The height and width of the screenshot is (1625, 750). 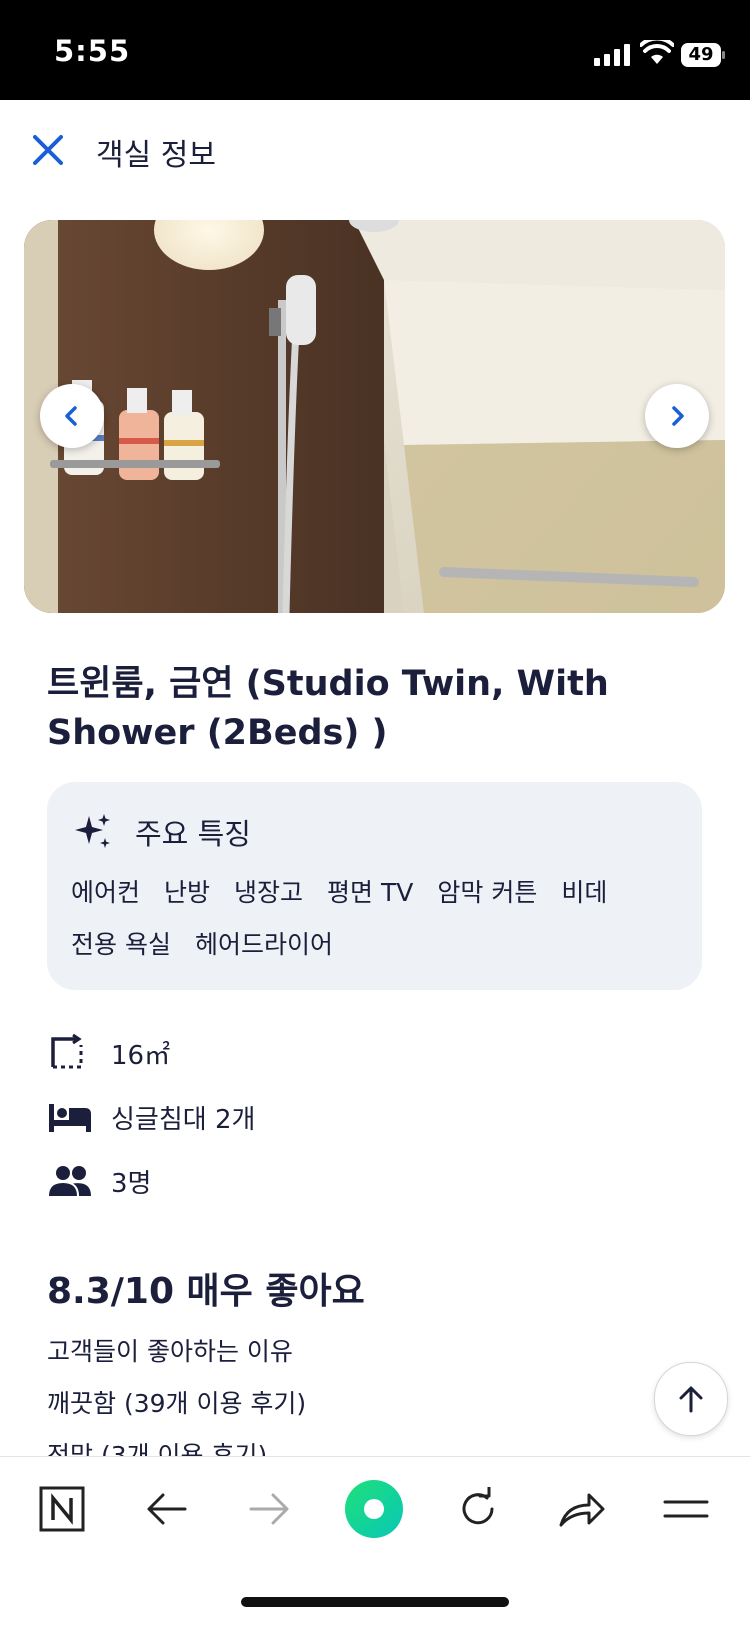 I want to click on people-icon, so click(x=70, y=1181).